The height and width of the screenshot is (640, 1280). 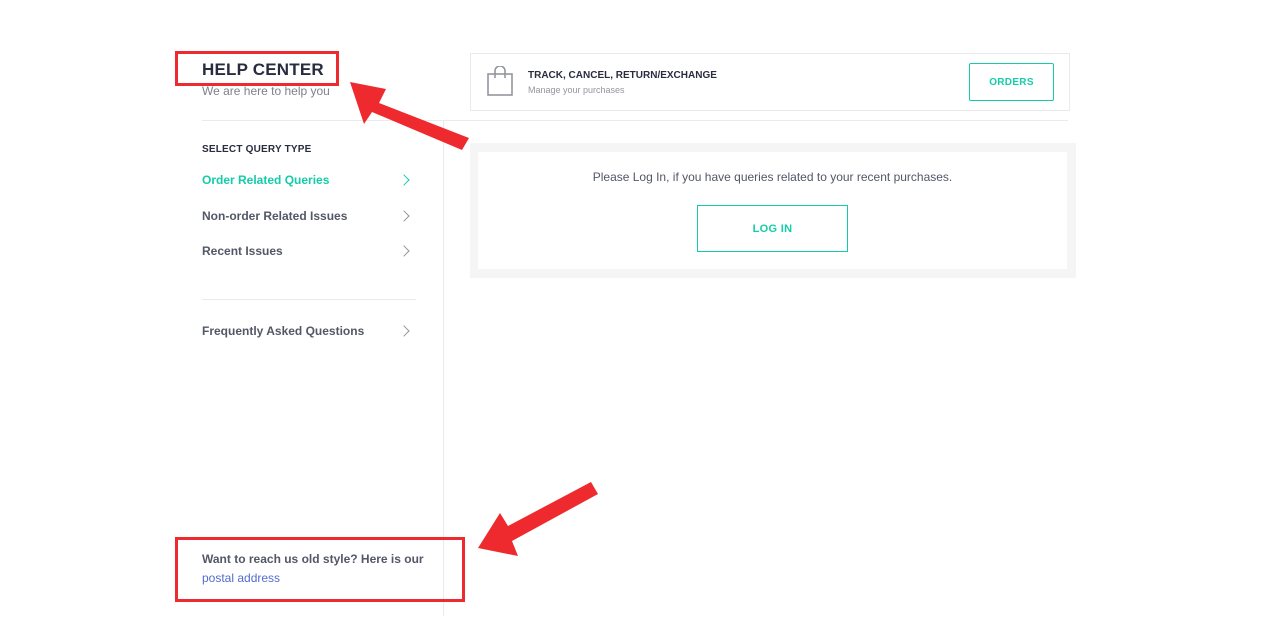 What do you see at coordinates (576, 90) in the screenshot?
I see `track-subtitle: Manage your purchases` at bounding box center [576, 90].